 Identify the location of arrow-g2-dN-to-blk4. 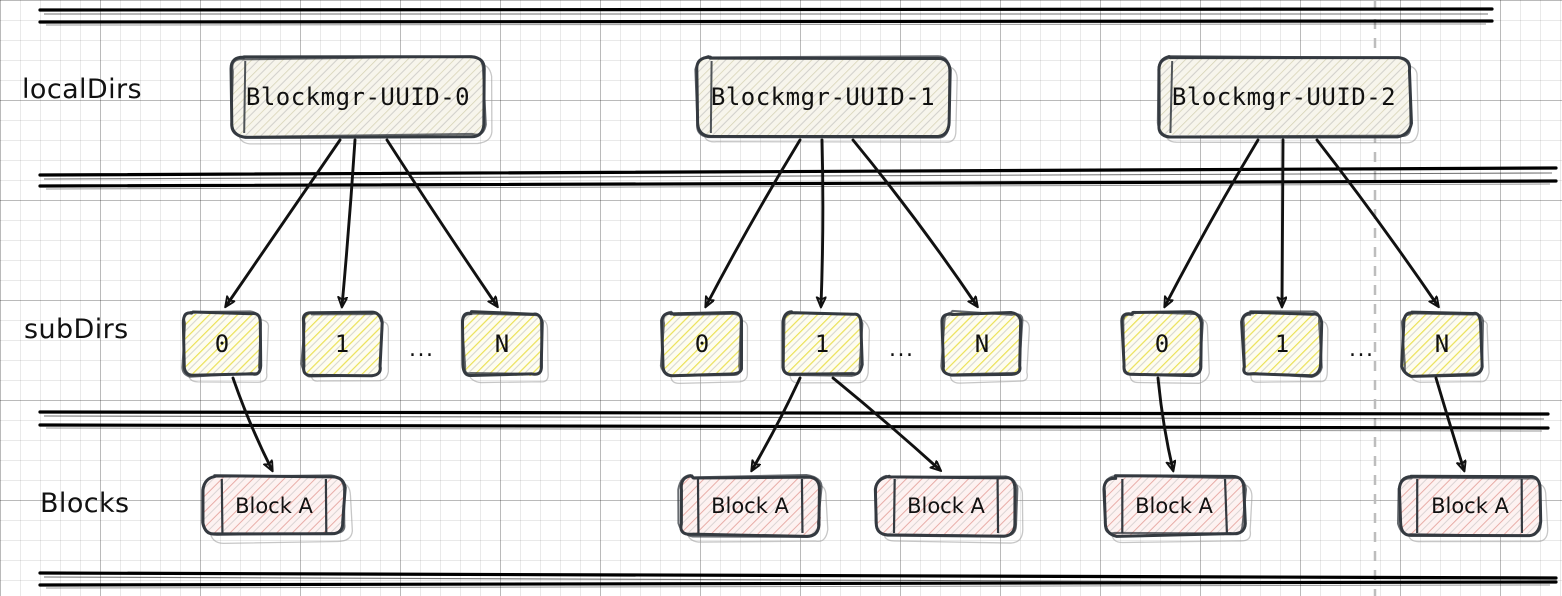
(1449, 423).